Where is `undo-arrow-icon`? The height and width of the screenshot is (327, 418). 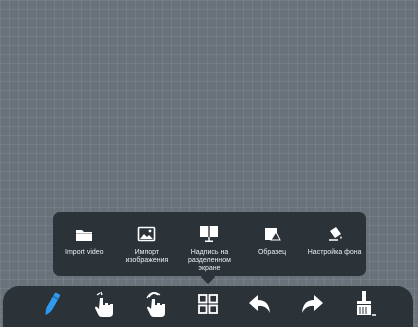
undo-arrow-icon is located at coordinates (260, 306).